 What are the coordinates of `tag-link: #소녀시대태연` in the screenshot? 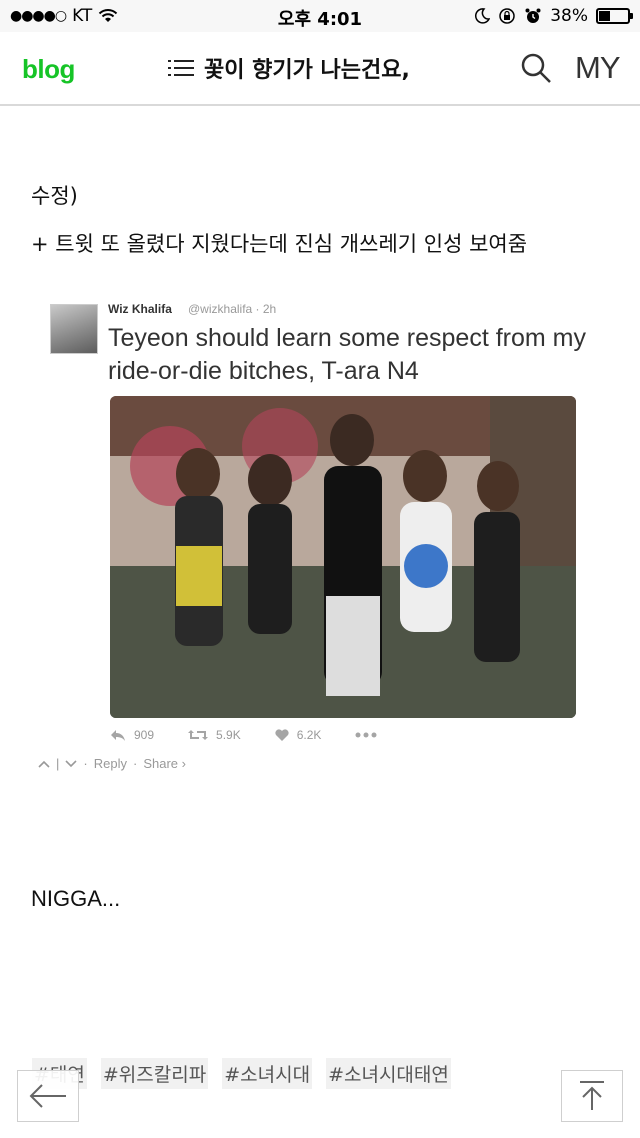 It's located at (388, 1073).